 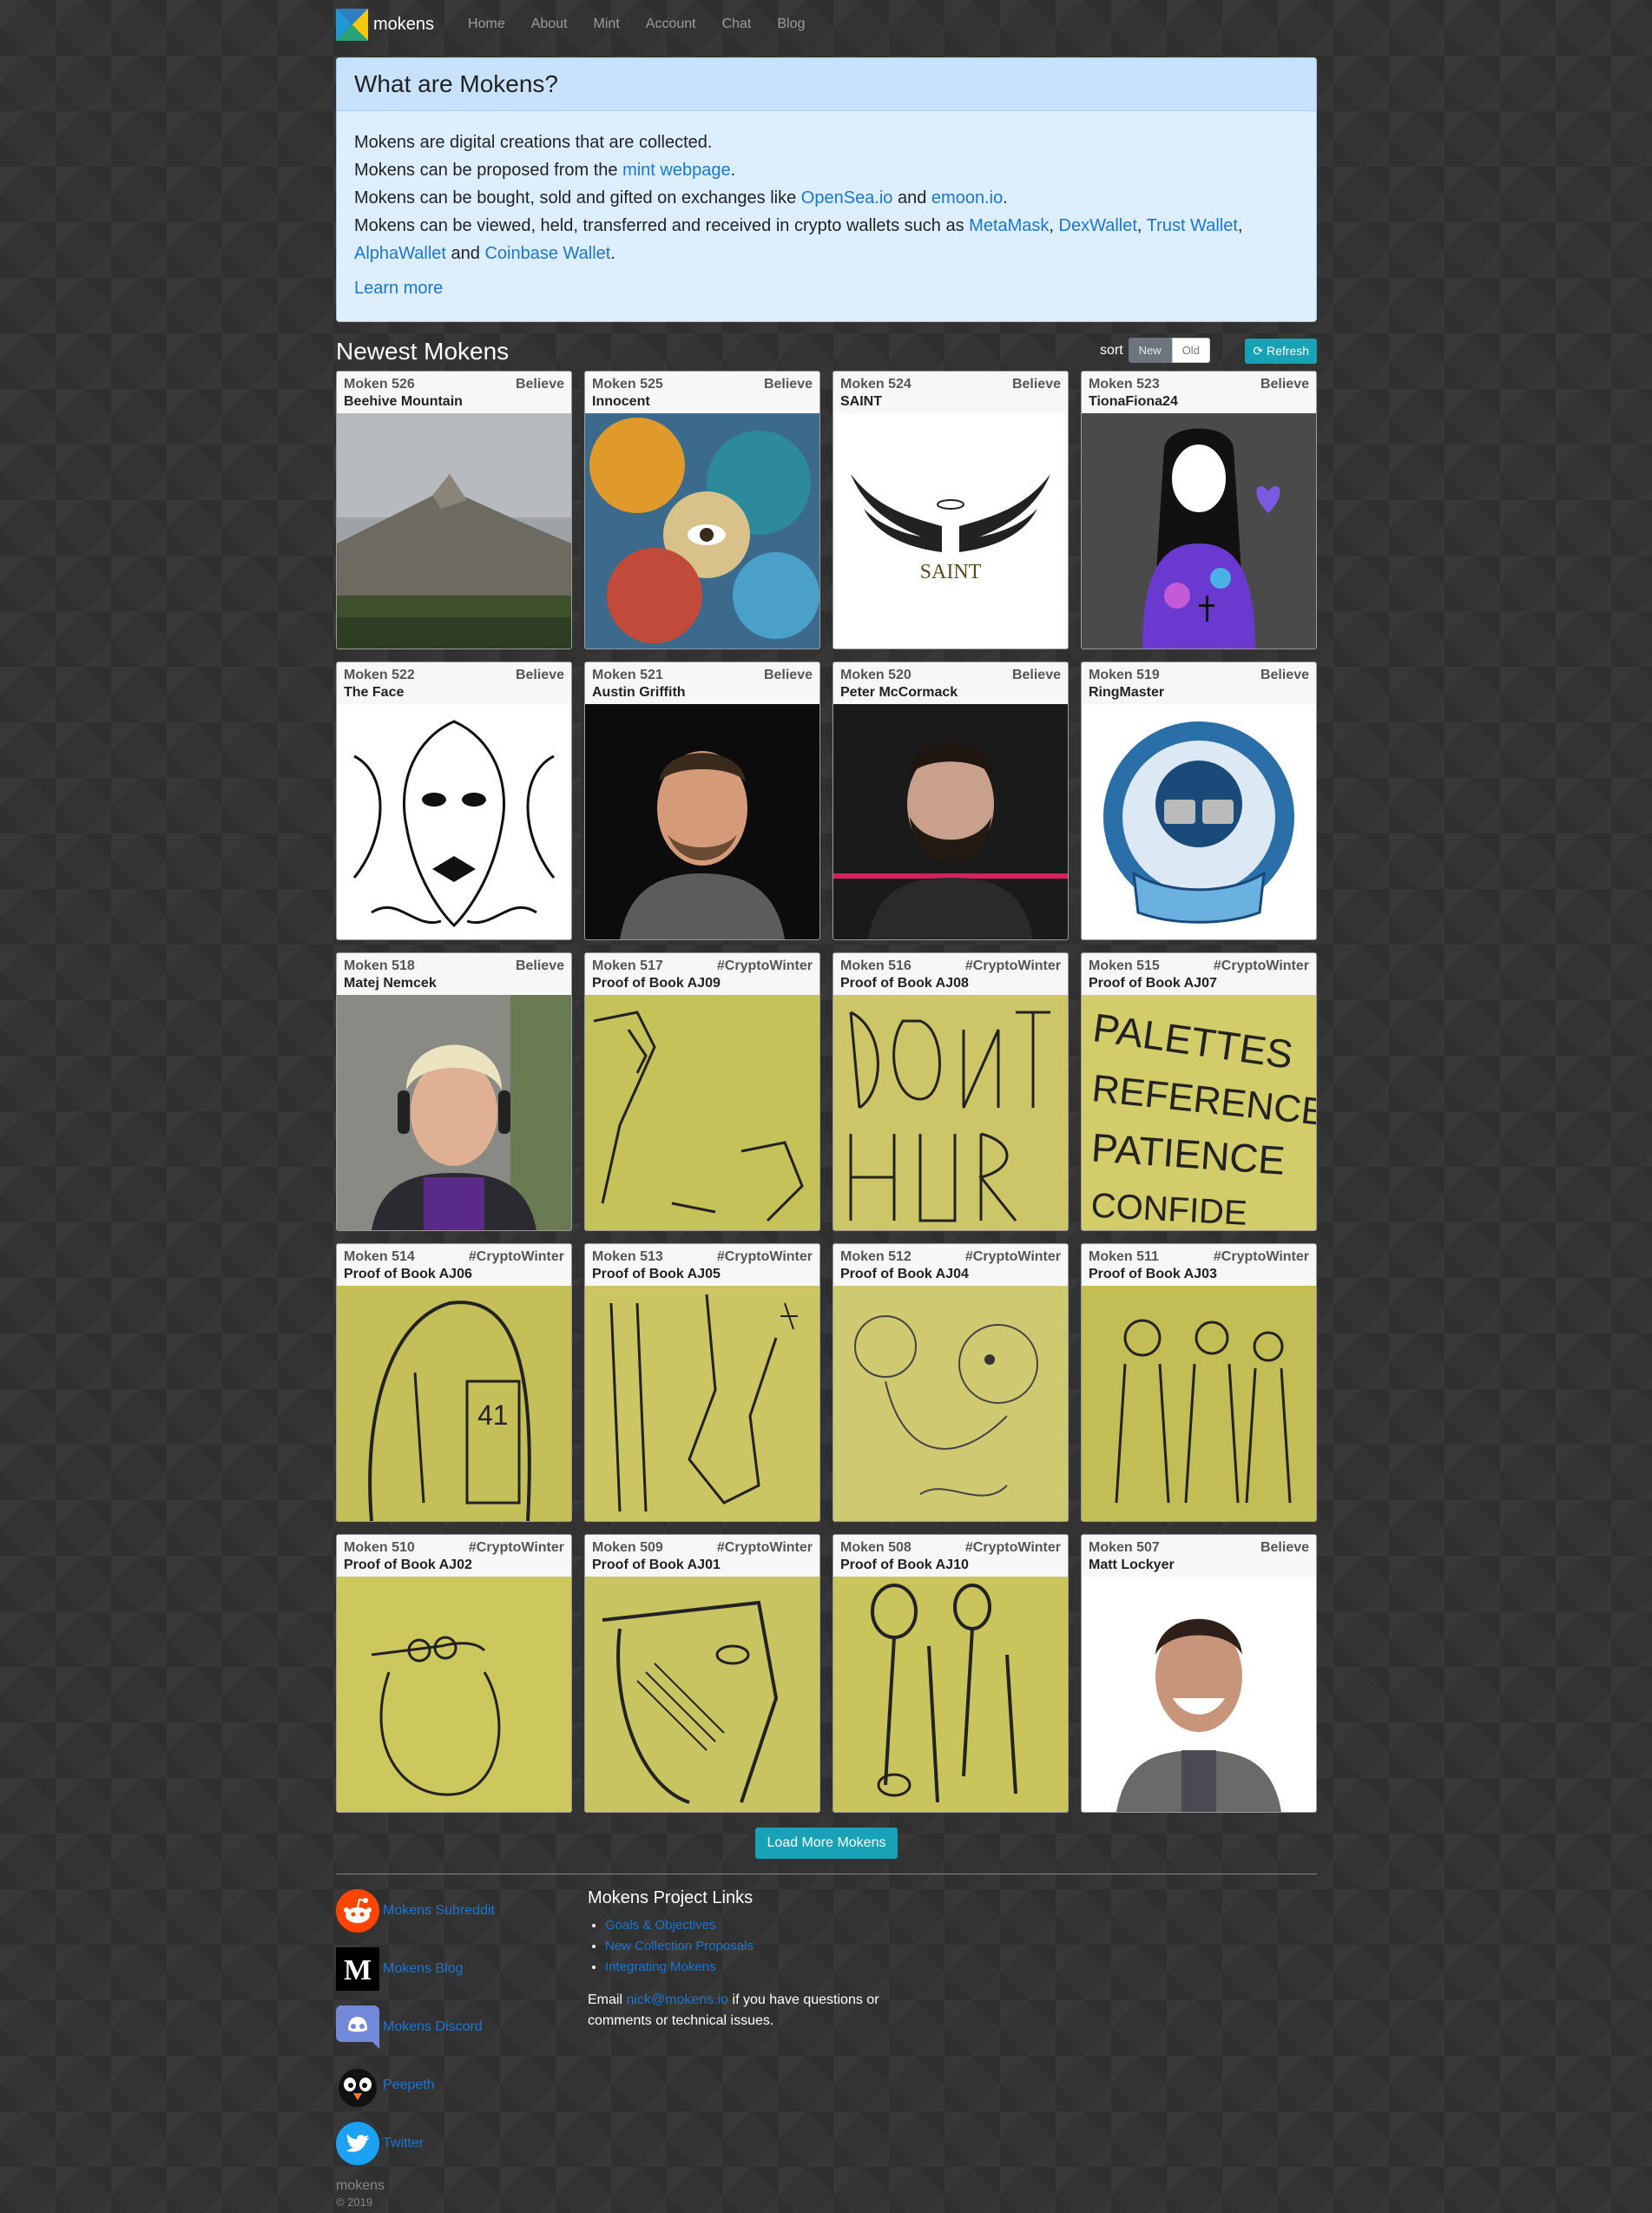 What do you see at coordinates (454, 392) in the screenshot?
I see `card-header: Moken 526 Believe Beehive Mountain` at bounding box center [454, 392].